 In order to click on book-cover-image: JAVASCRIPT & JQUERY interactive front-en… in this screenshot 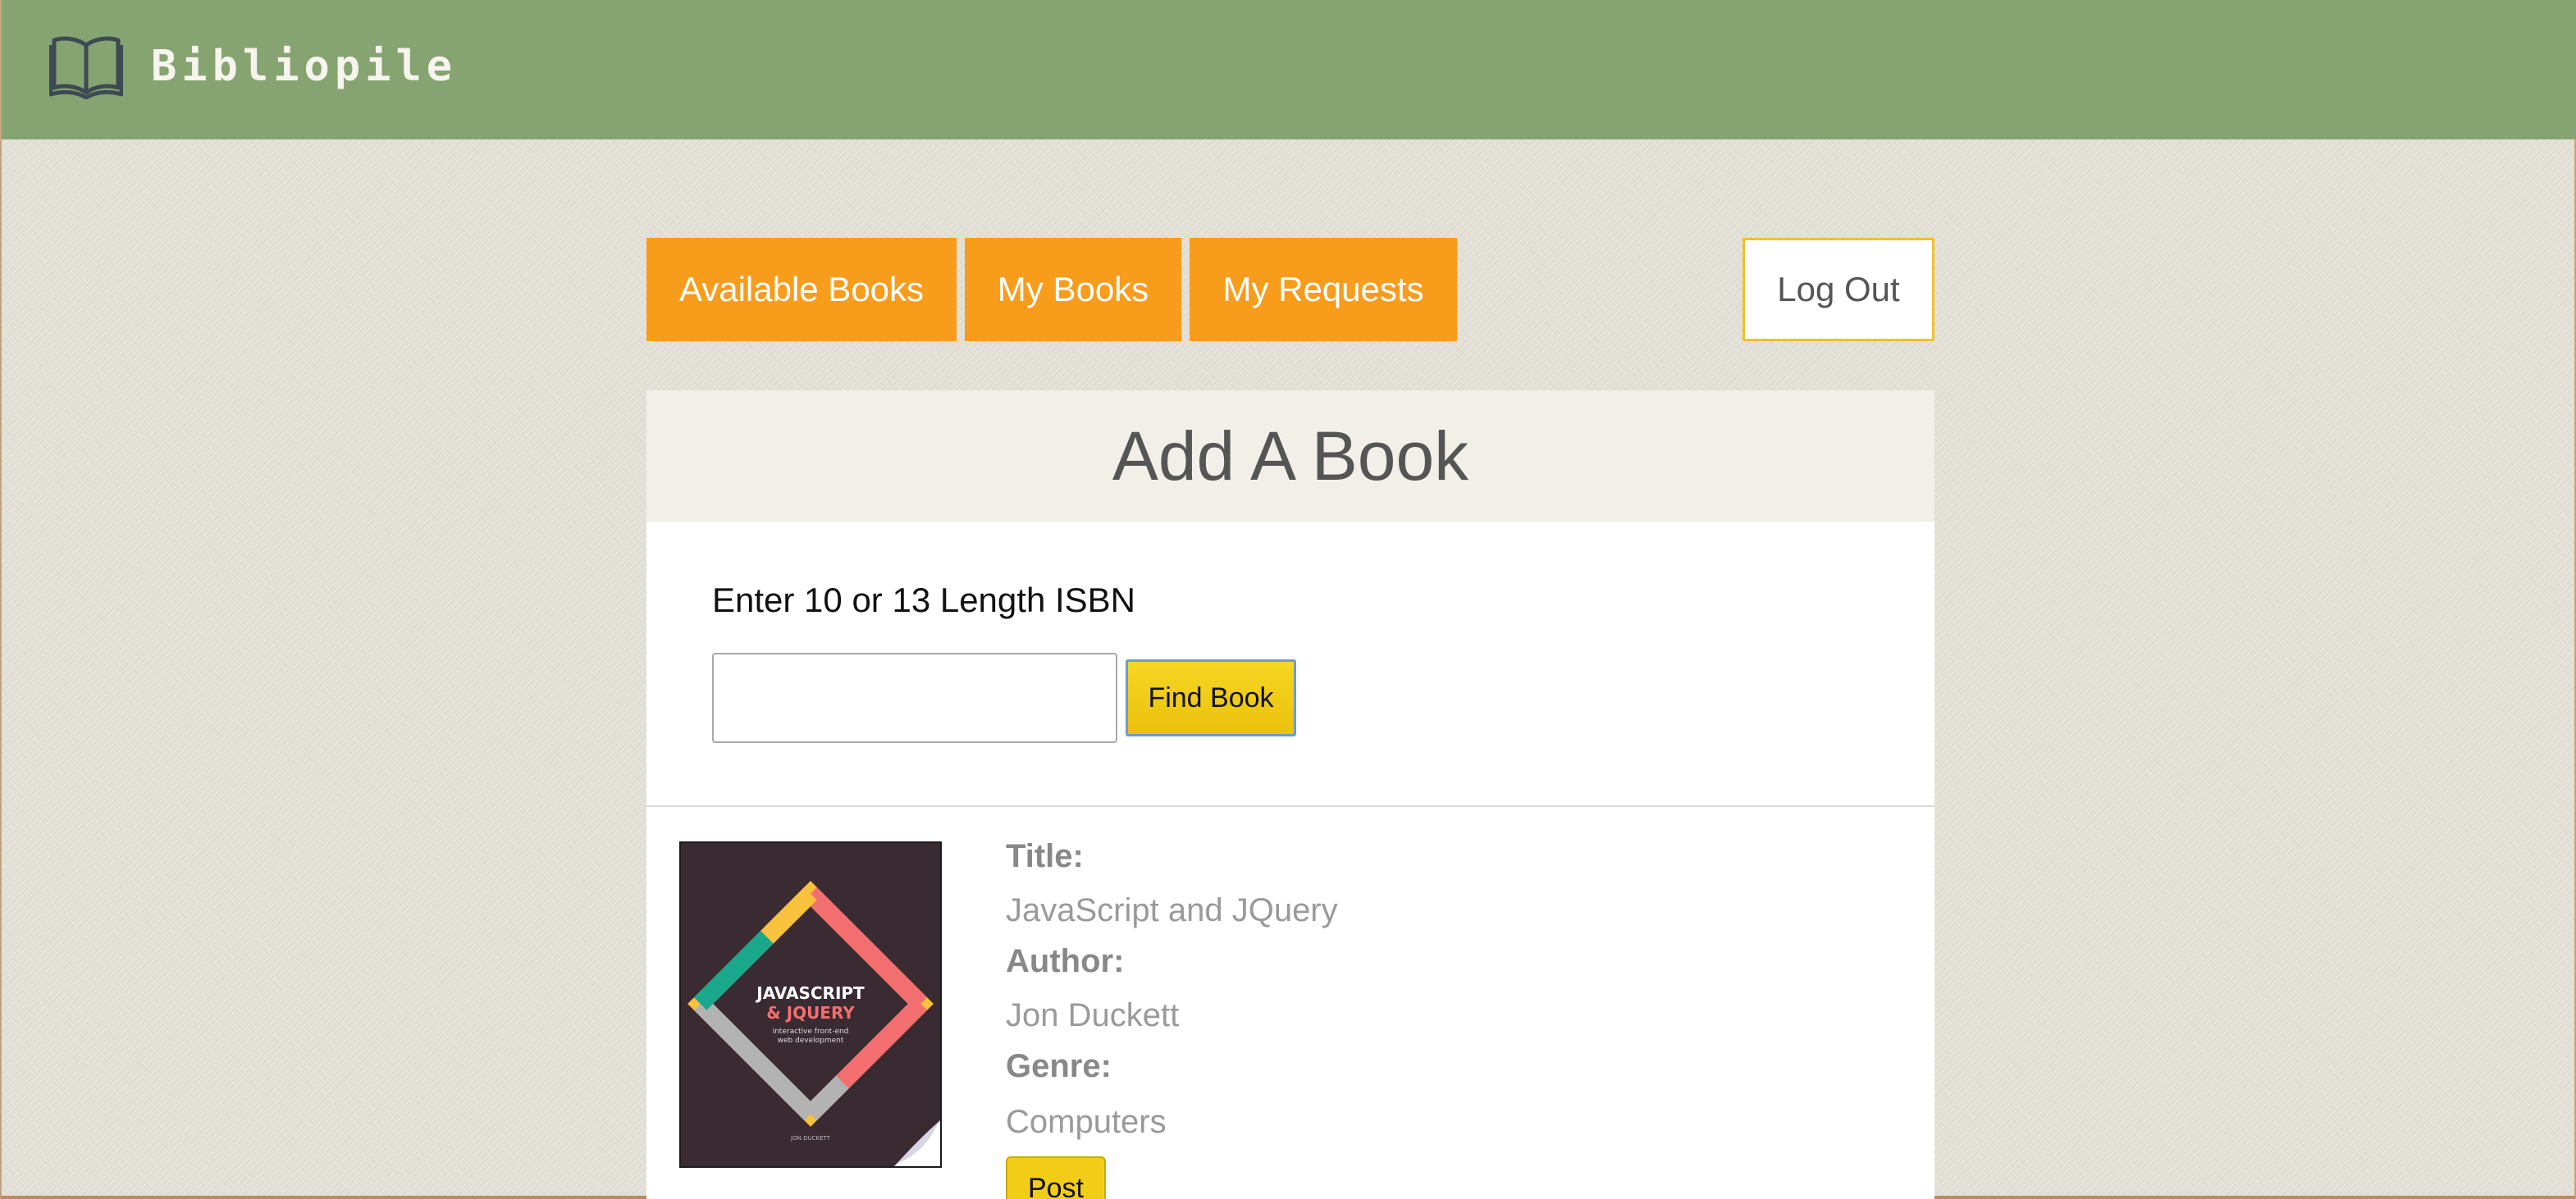, I will do `click(810, 1005)`.